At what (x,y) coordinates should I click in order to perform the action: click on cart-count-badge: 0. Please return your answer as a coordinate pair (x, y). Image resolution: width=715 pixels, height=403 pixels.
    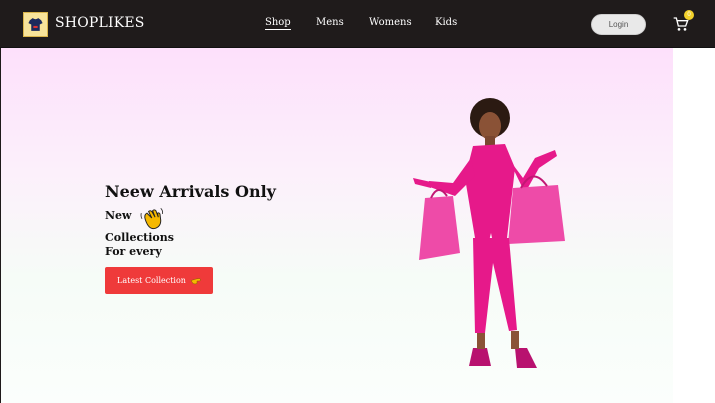
    Looking at the image, I should click on (689, 15).